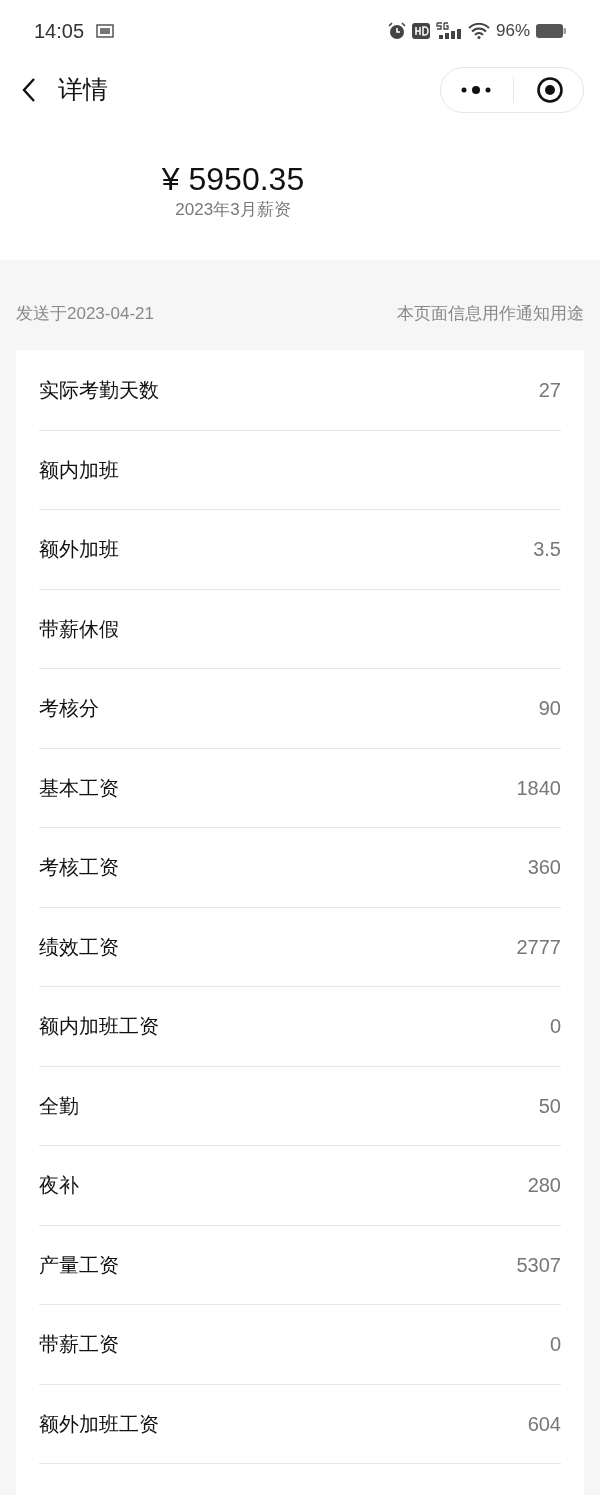 The width and height of the screenshot is (600, 1495). I want to click on alarm-icon, so click(396, 31).